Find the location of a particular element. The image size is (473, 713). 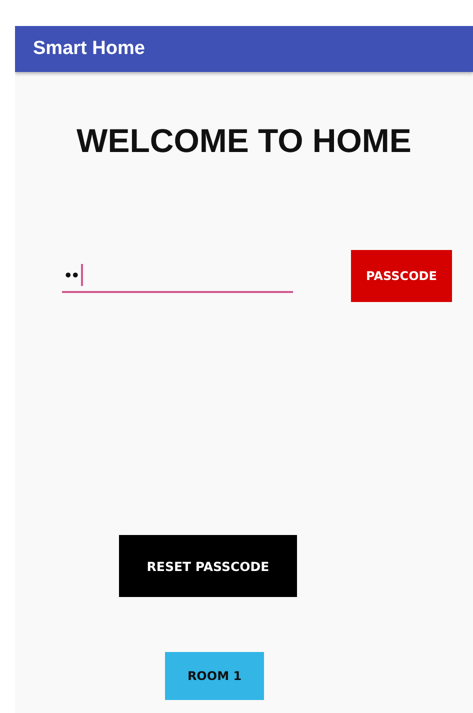

passcode-button: PASSCODE is located at coordinates (401, 276).